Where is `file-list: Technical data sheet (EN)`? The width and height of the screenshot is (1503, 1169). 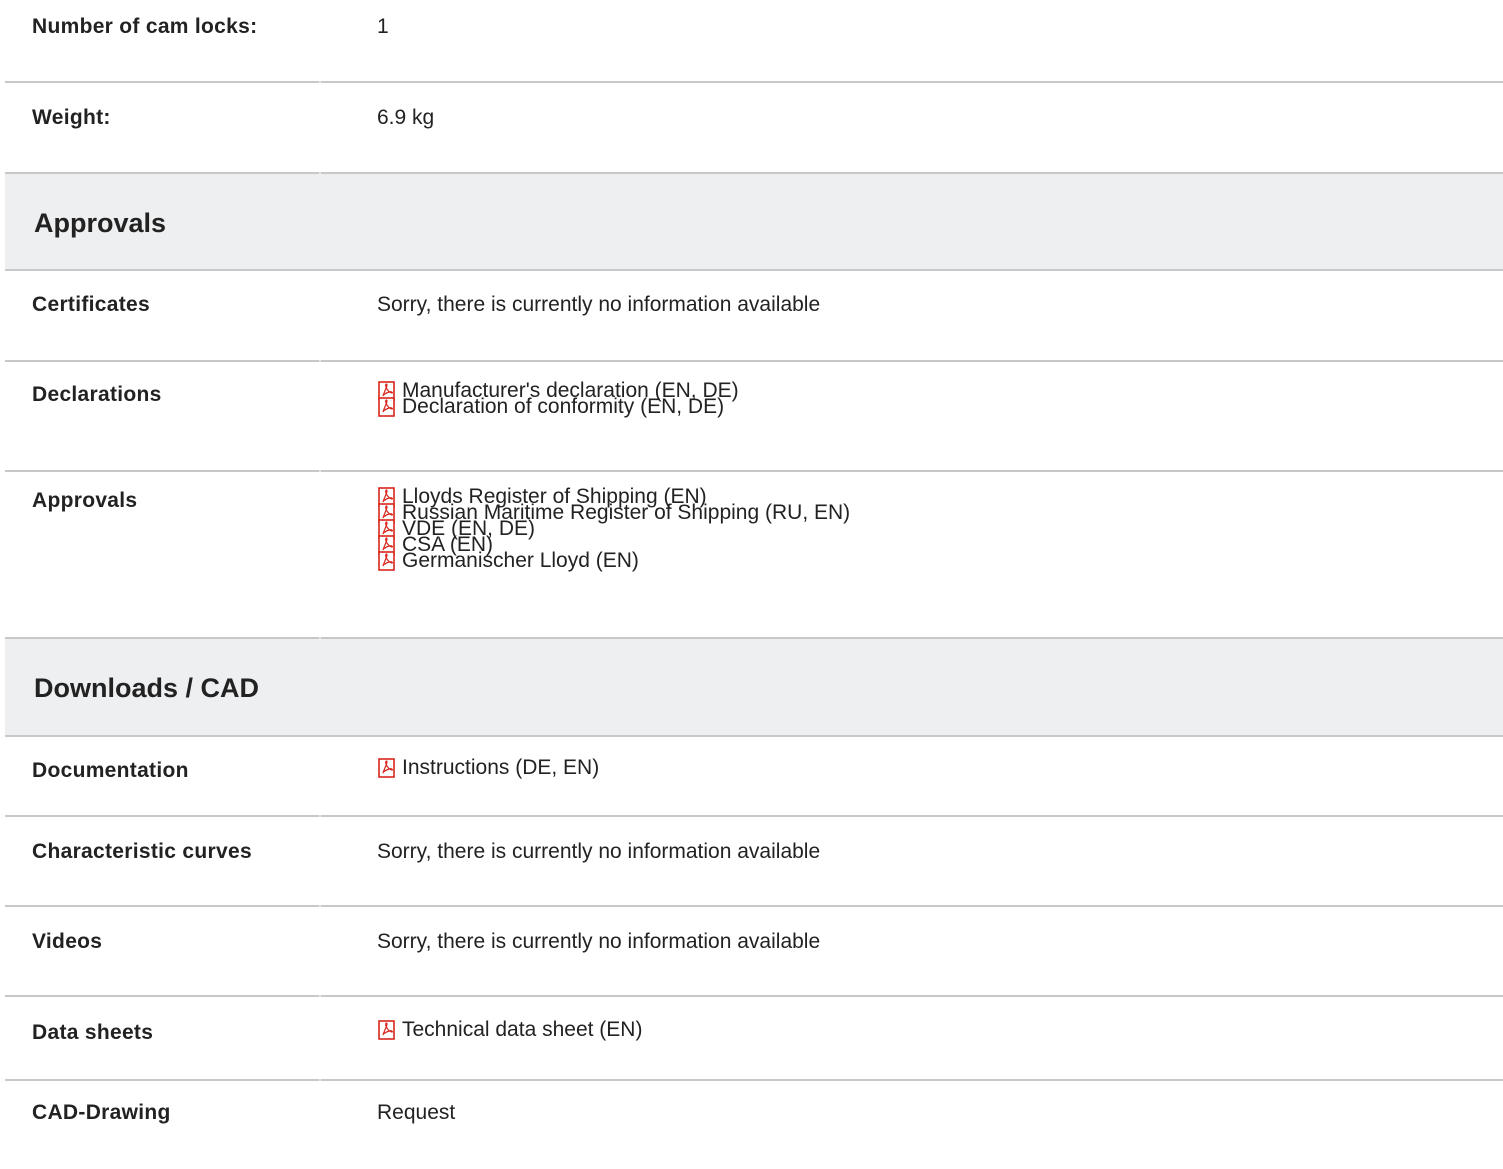 file-list: Technical data sheet (EN) is located at coordinates (509, 1030).